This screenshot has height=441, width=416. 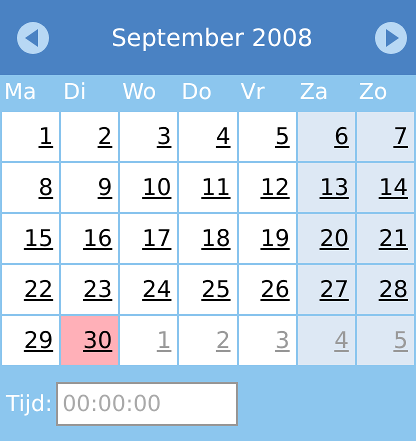 I want to click on day-cell: 1, so click(x=31, y=136).